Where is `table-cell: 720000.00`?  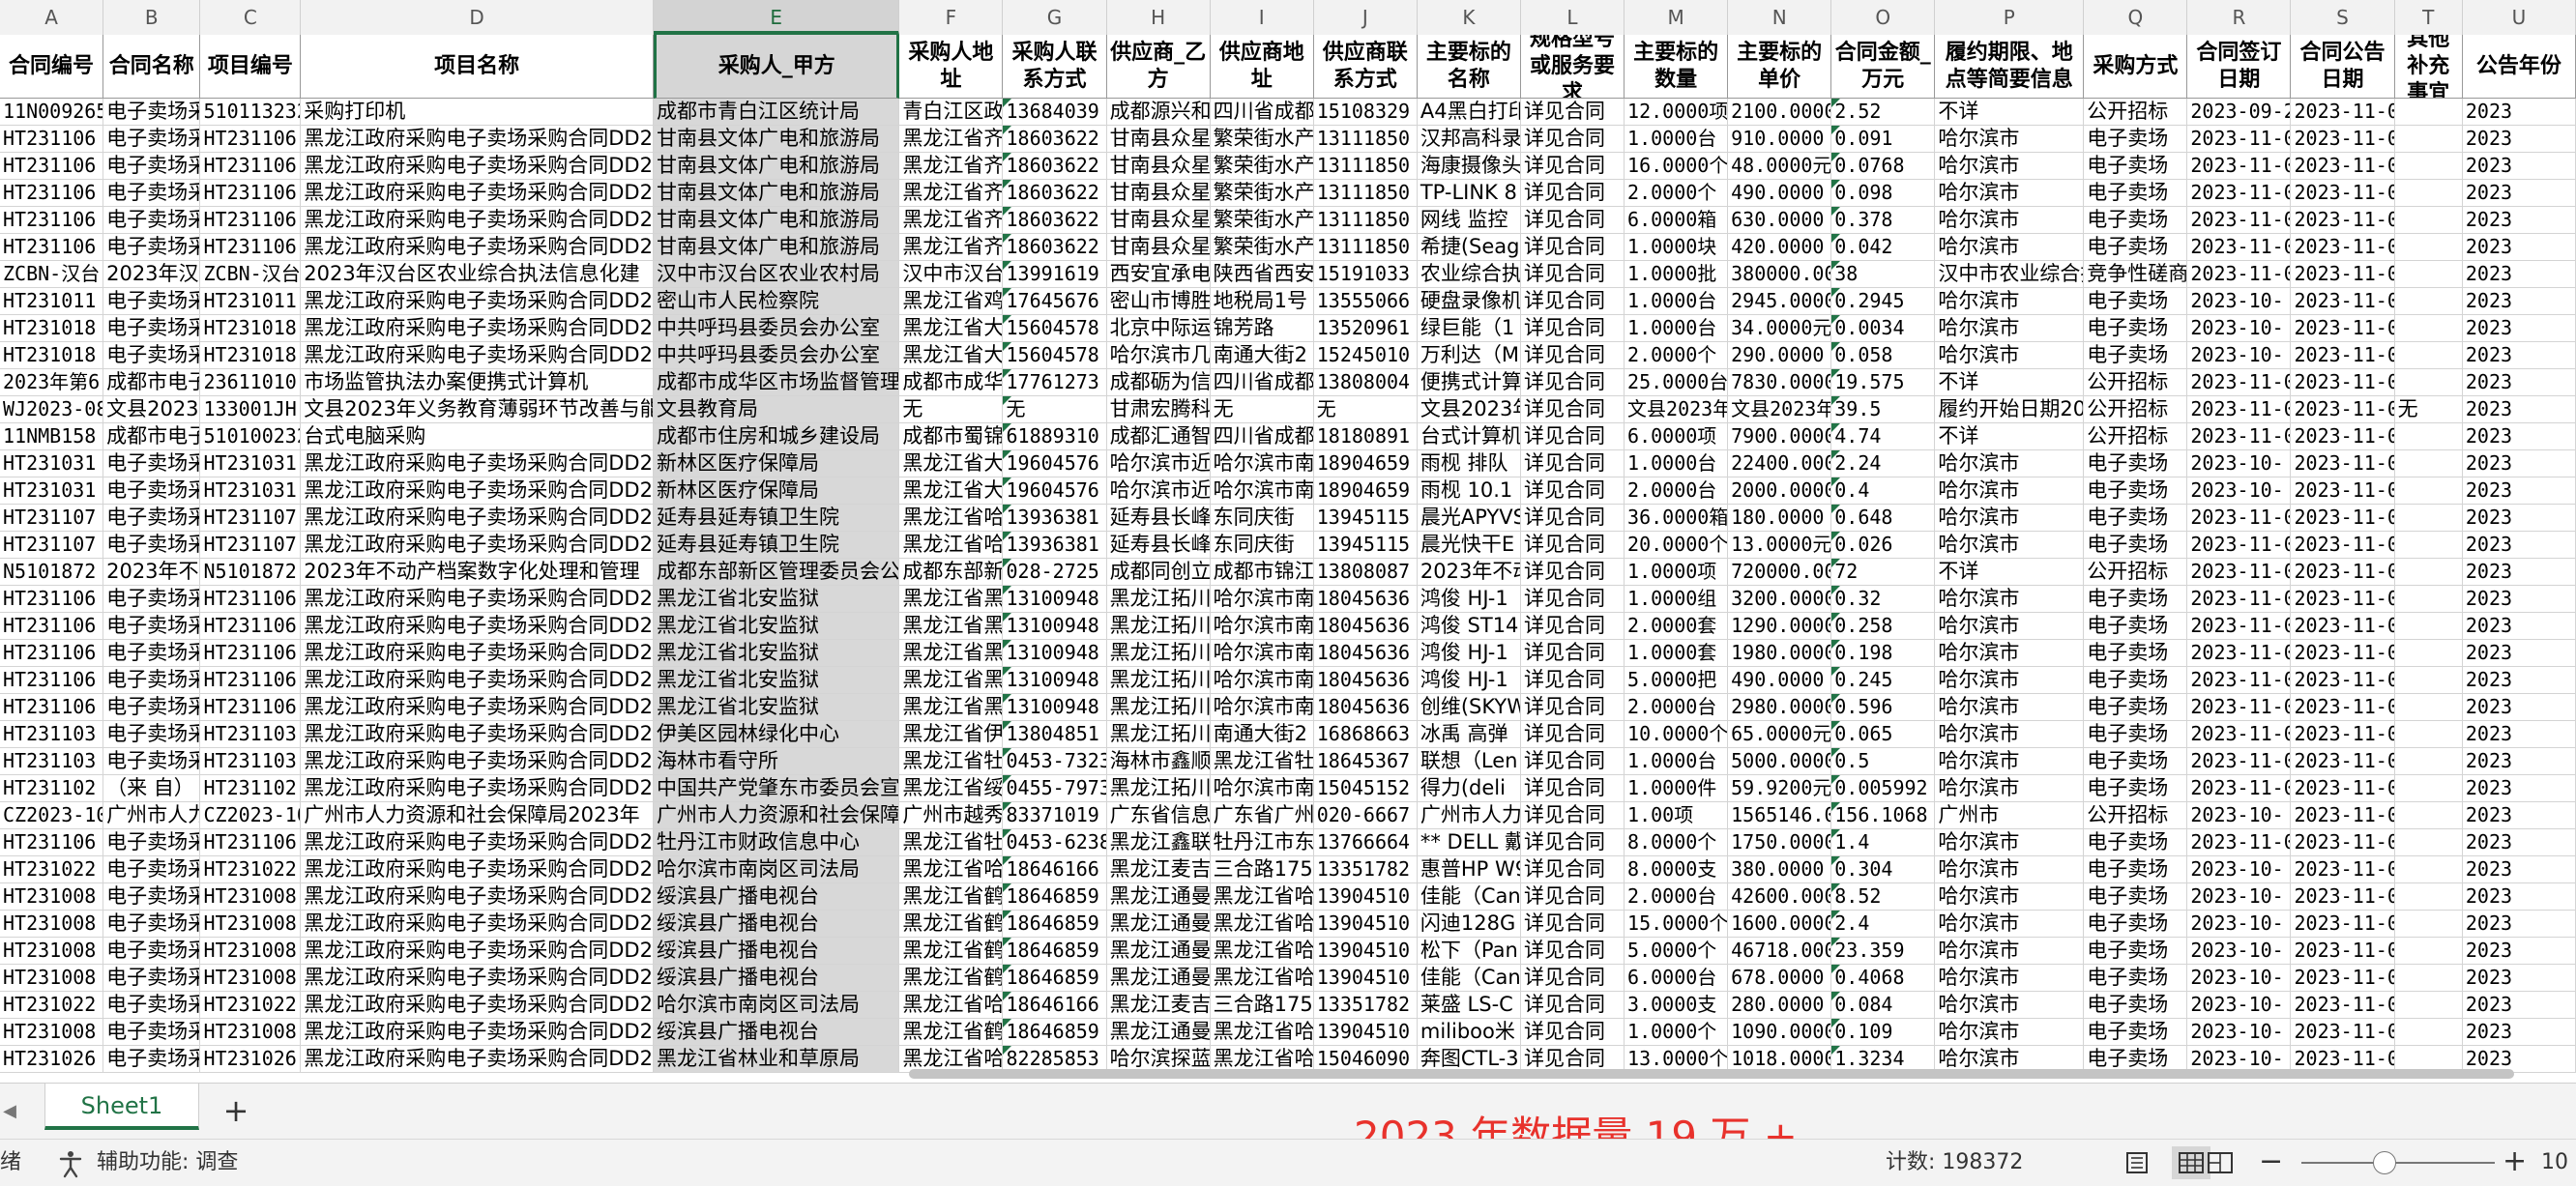 table-cell: 720000.00 is located at coordinates (1780, 572).